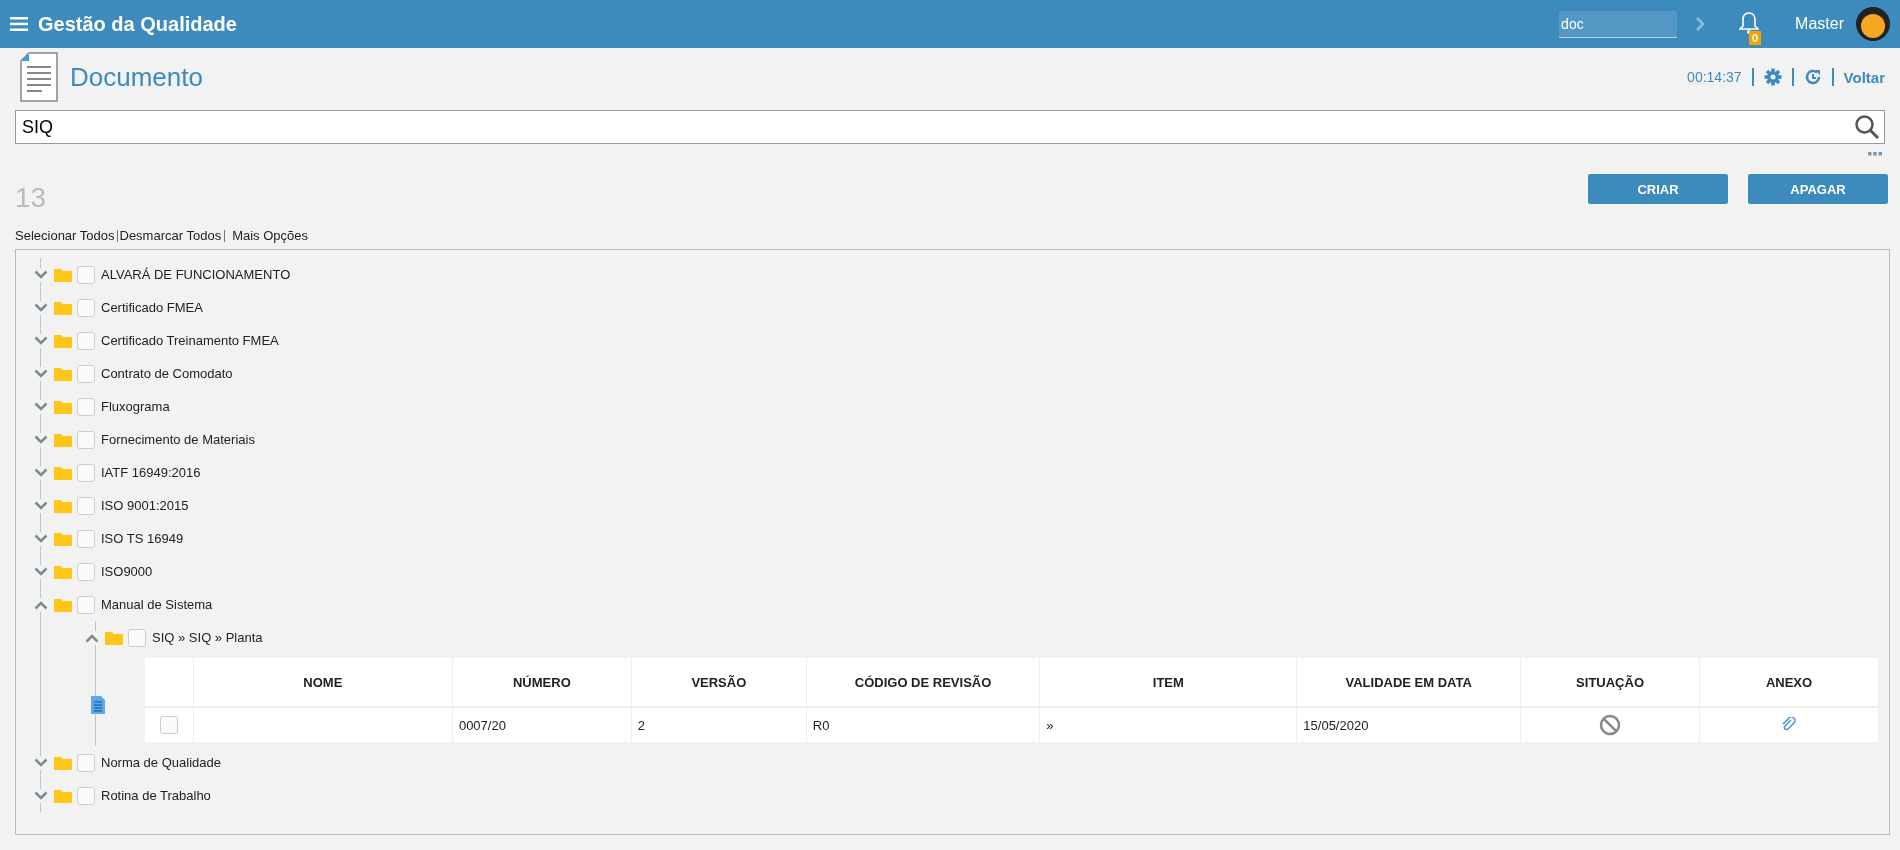 The image size is (1900, 850). What do you see at coordinates (156, 795) in the screenshot?
I see `tree-node-label: Rotina de Trabalho` at bounding box center [156, 795].